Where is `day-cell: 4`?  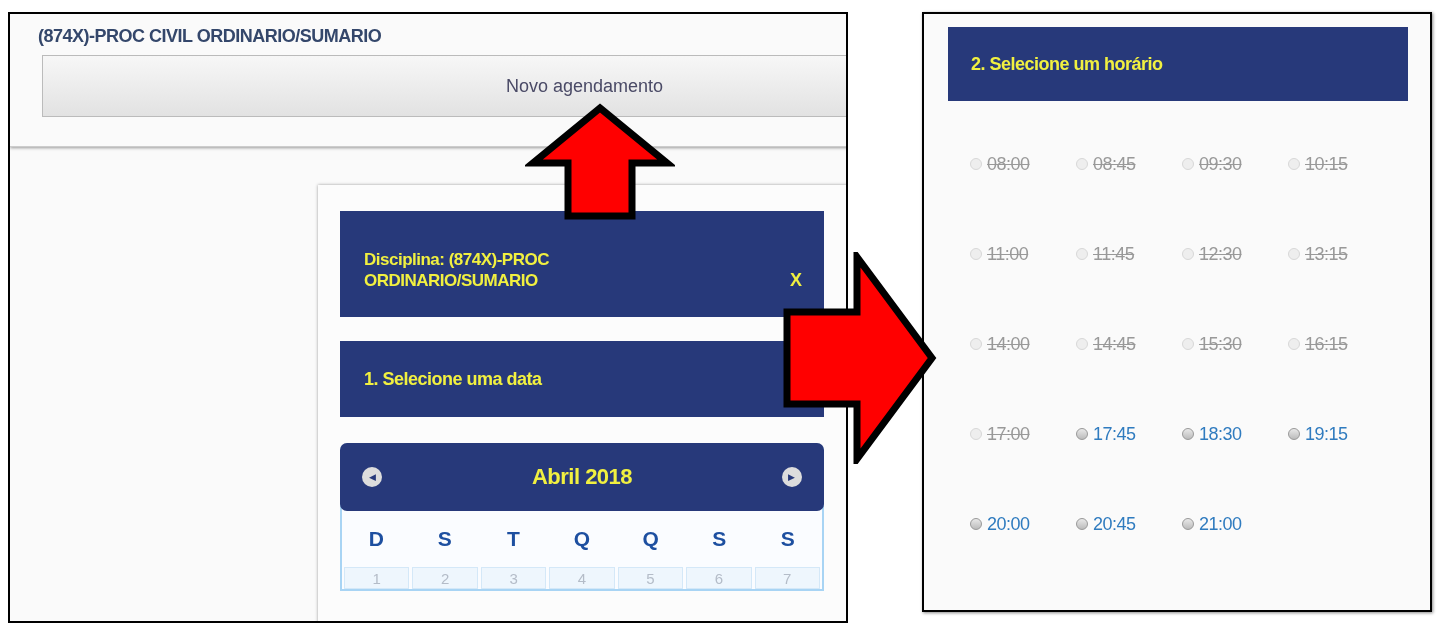
day-cell: 4 is located at coordinates (582, 578).